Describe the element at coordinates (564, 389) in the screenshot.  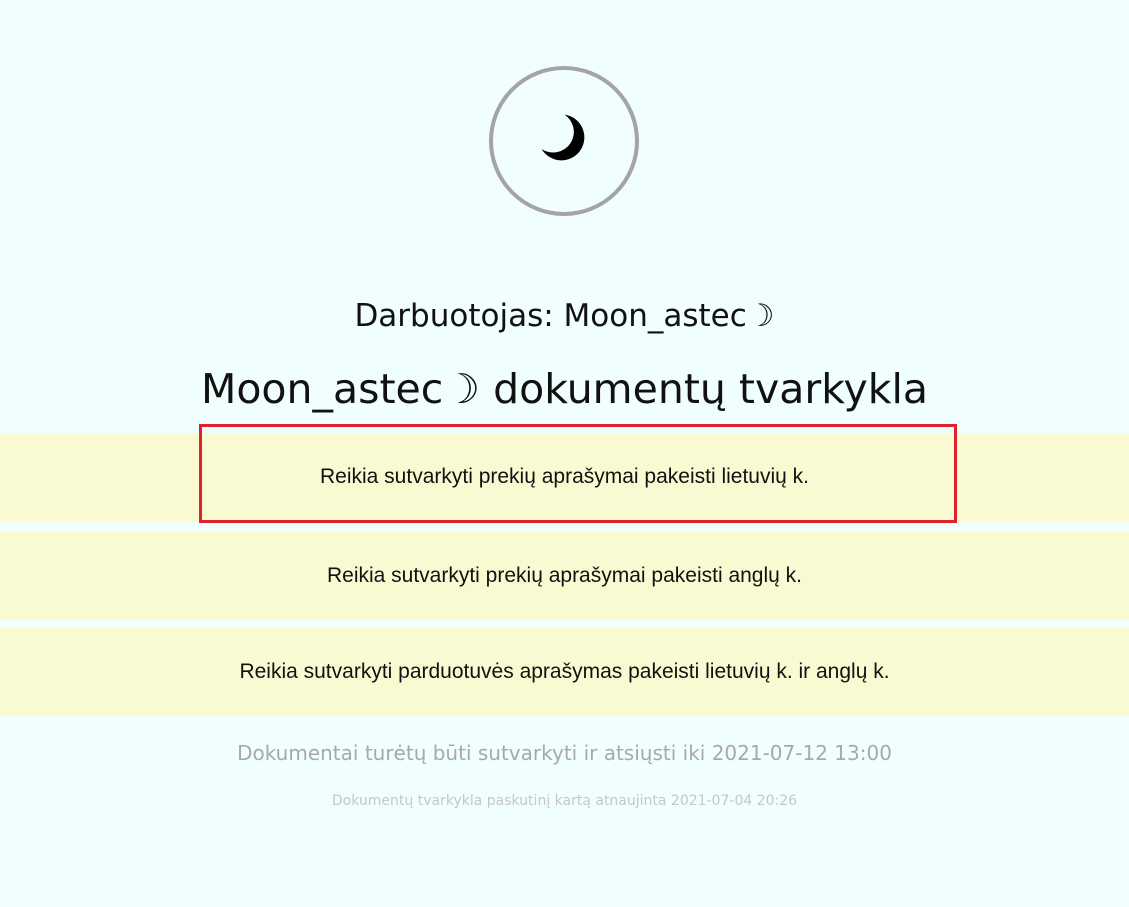
I see `page-title: Moon_astec☽ dokumentų tvarkykla` at that location.